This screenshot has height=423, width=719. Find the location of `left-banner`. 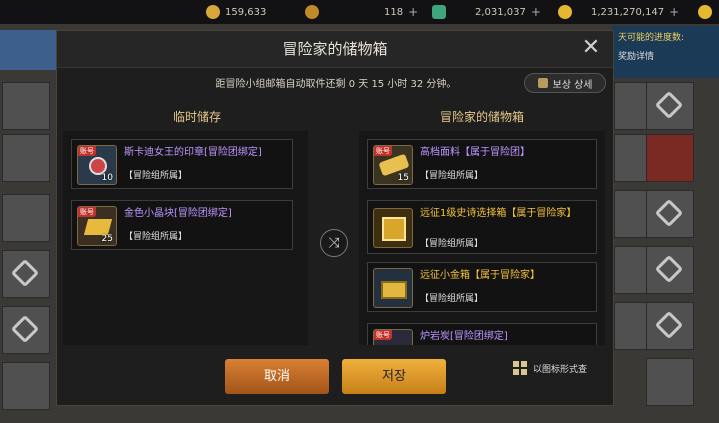

left-banner is located at coordinates (28, 50).